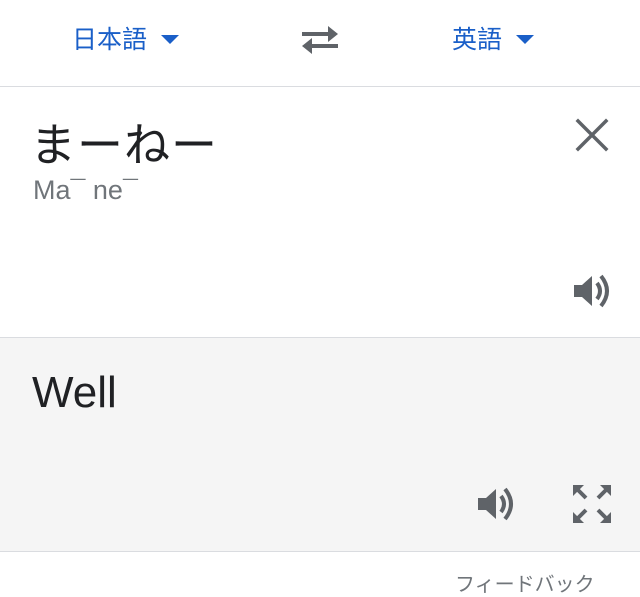 Image resolution: width=640 pixels, height=597 pixels. I want to click on close-icon, so click(592, 135).